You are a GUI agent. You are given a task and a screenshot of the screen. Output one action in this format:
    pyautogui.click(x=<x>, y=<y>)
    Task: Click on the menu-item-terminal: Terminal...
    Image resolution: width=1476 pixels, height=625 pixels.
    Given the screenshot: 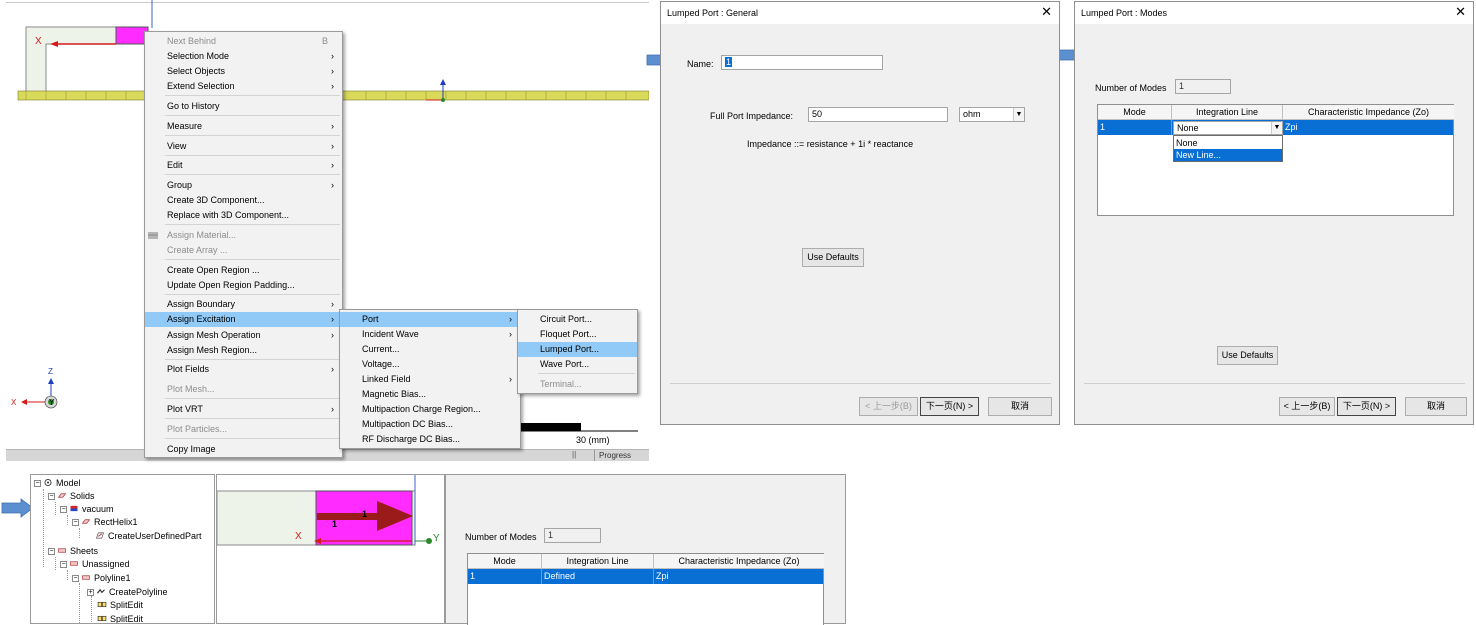 What is the action you would take?
    pyautogui.click(x=577, y=384)
    